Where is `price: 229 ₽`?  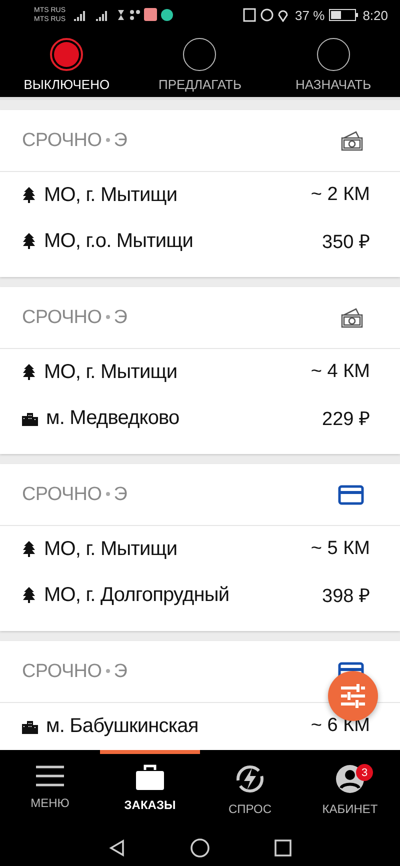 price: 229 ₽ is located at coordinates (346, 419).